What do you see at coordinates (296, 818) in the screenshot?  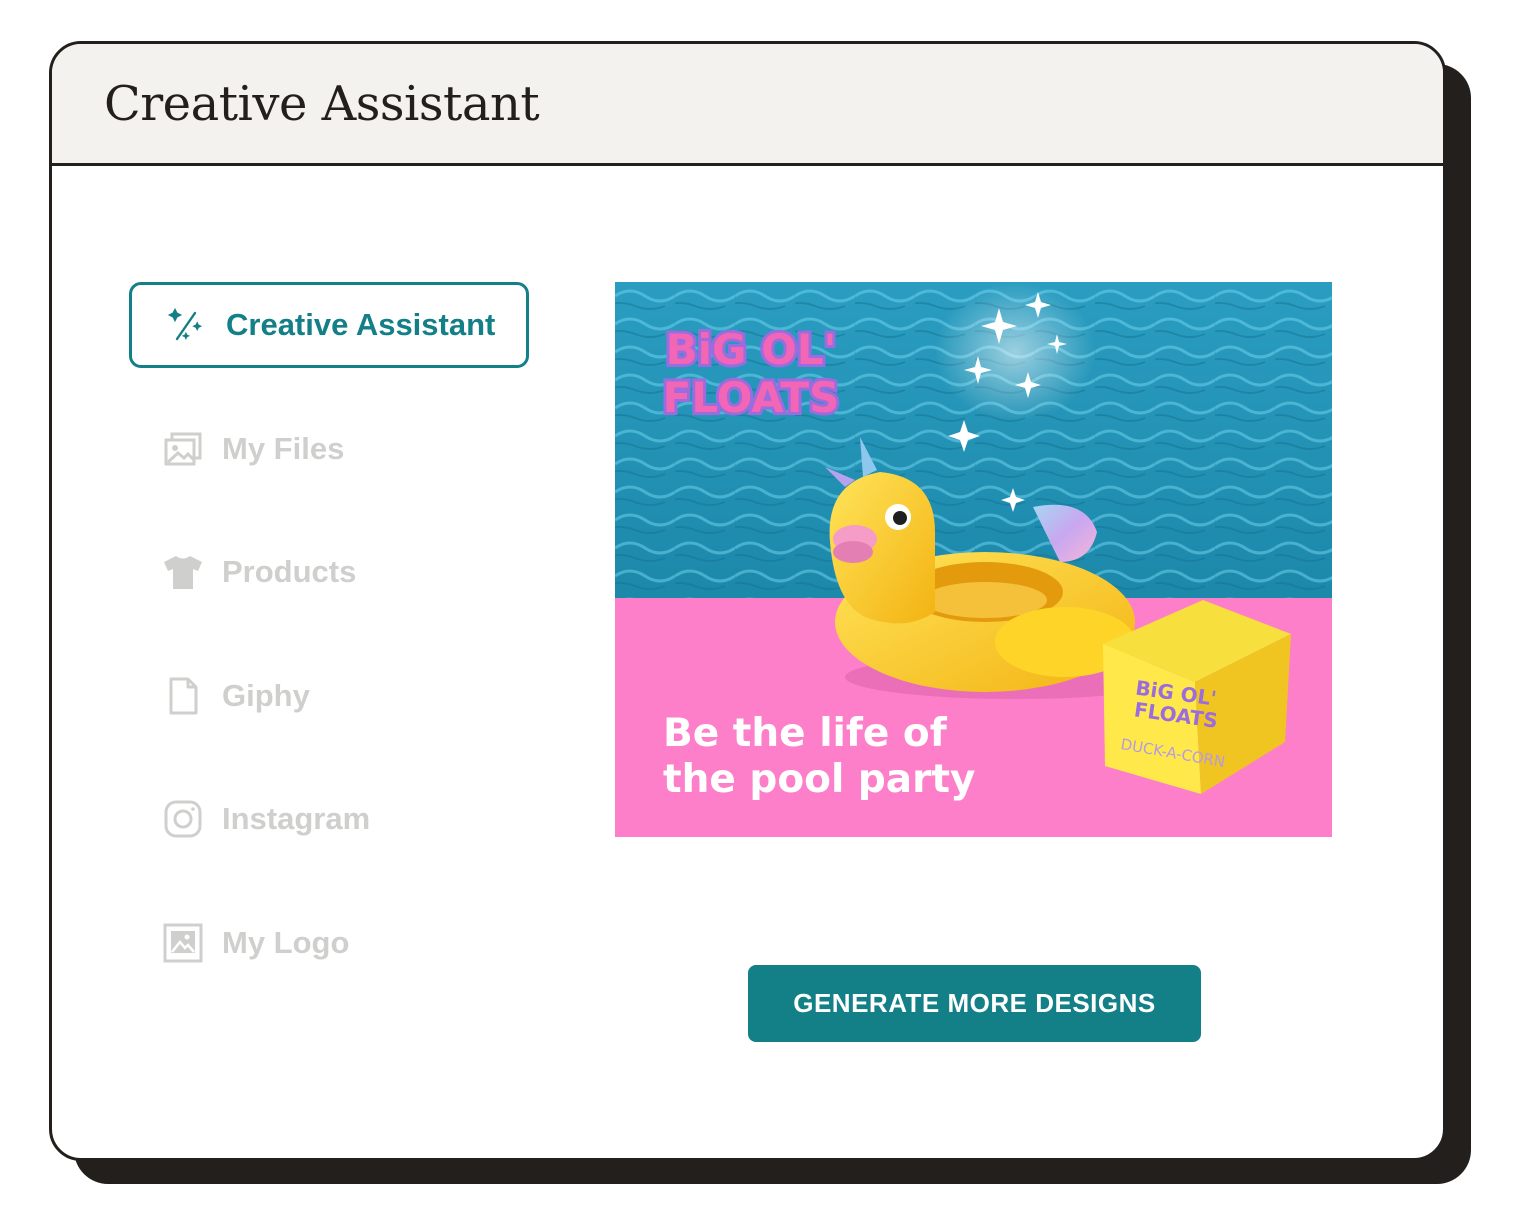 I see `sidebar-item-label: Instagram` at bounding box center [296, 818].